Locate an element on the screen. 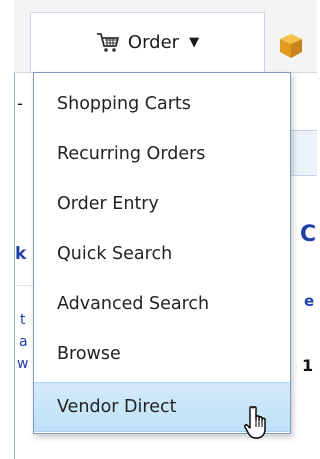 The height and width of the screenshot is (459, 320). menu-item-shopping-carts: Shopping Carts is located at coordinates (162, 104).